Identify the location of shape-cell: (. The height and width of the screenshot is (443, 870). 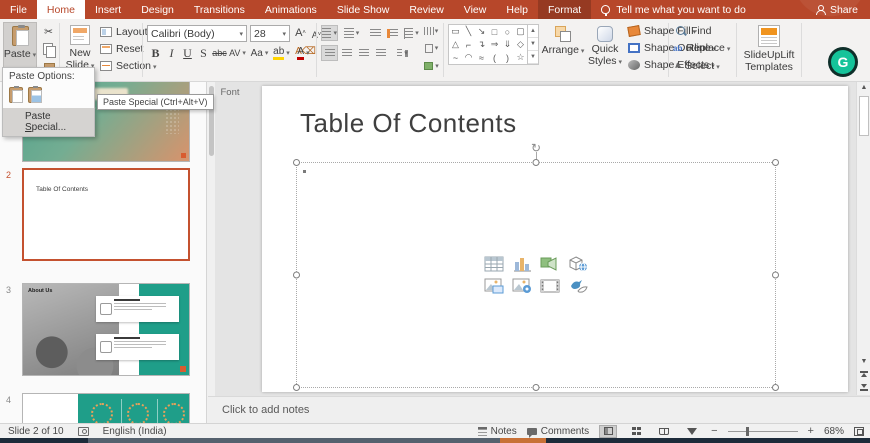
(494, 57).